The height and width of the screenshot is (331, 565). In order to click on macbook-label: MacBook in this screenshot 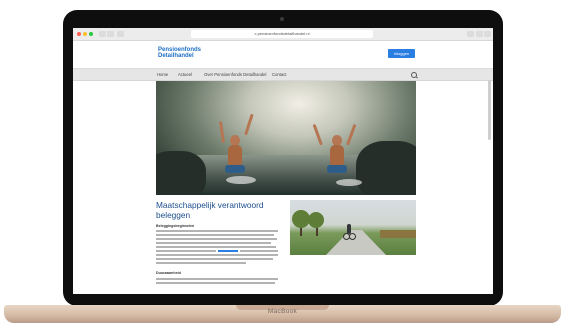, I will do `click(282, 311)`.